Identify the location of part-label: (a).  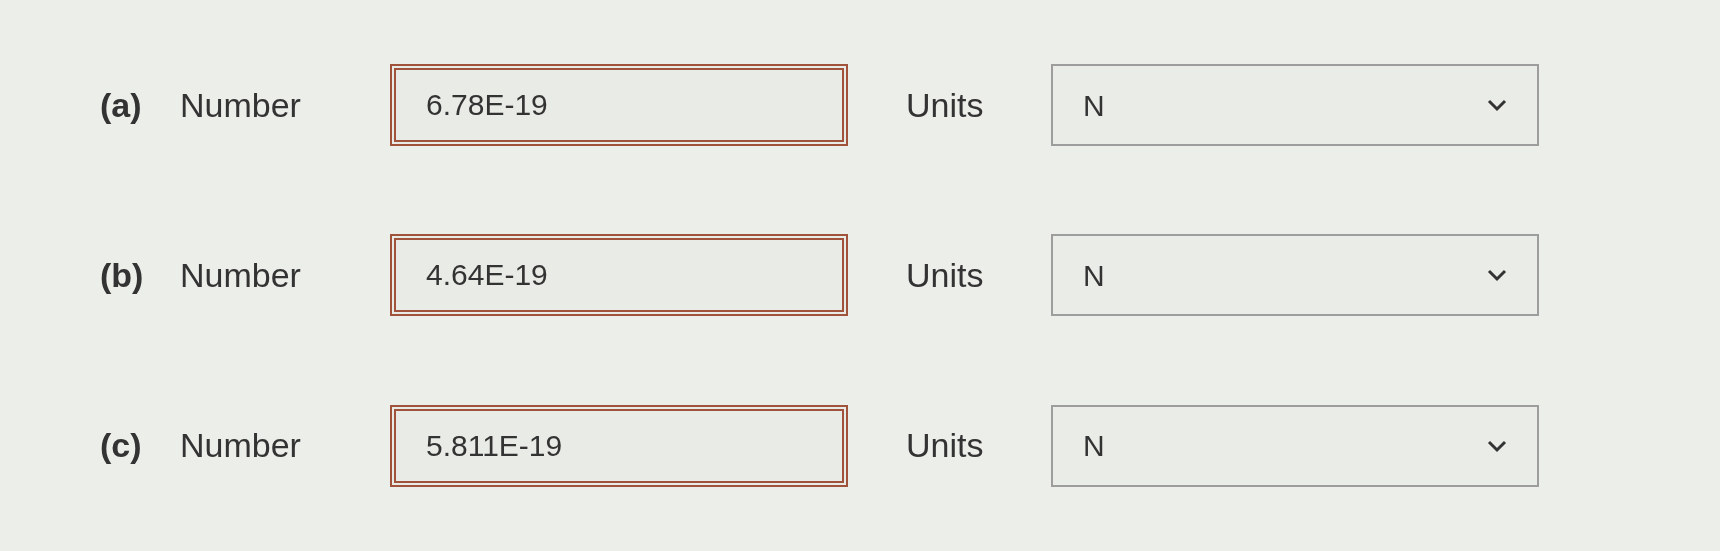
(121, 105).